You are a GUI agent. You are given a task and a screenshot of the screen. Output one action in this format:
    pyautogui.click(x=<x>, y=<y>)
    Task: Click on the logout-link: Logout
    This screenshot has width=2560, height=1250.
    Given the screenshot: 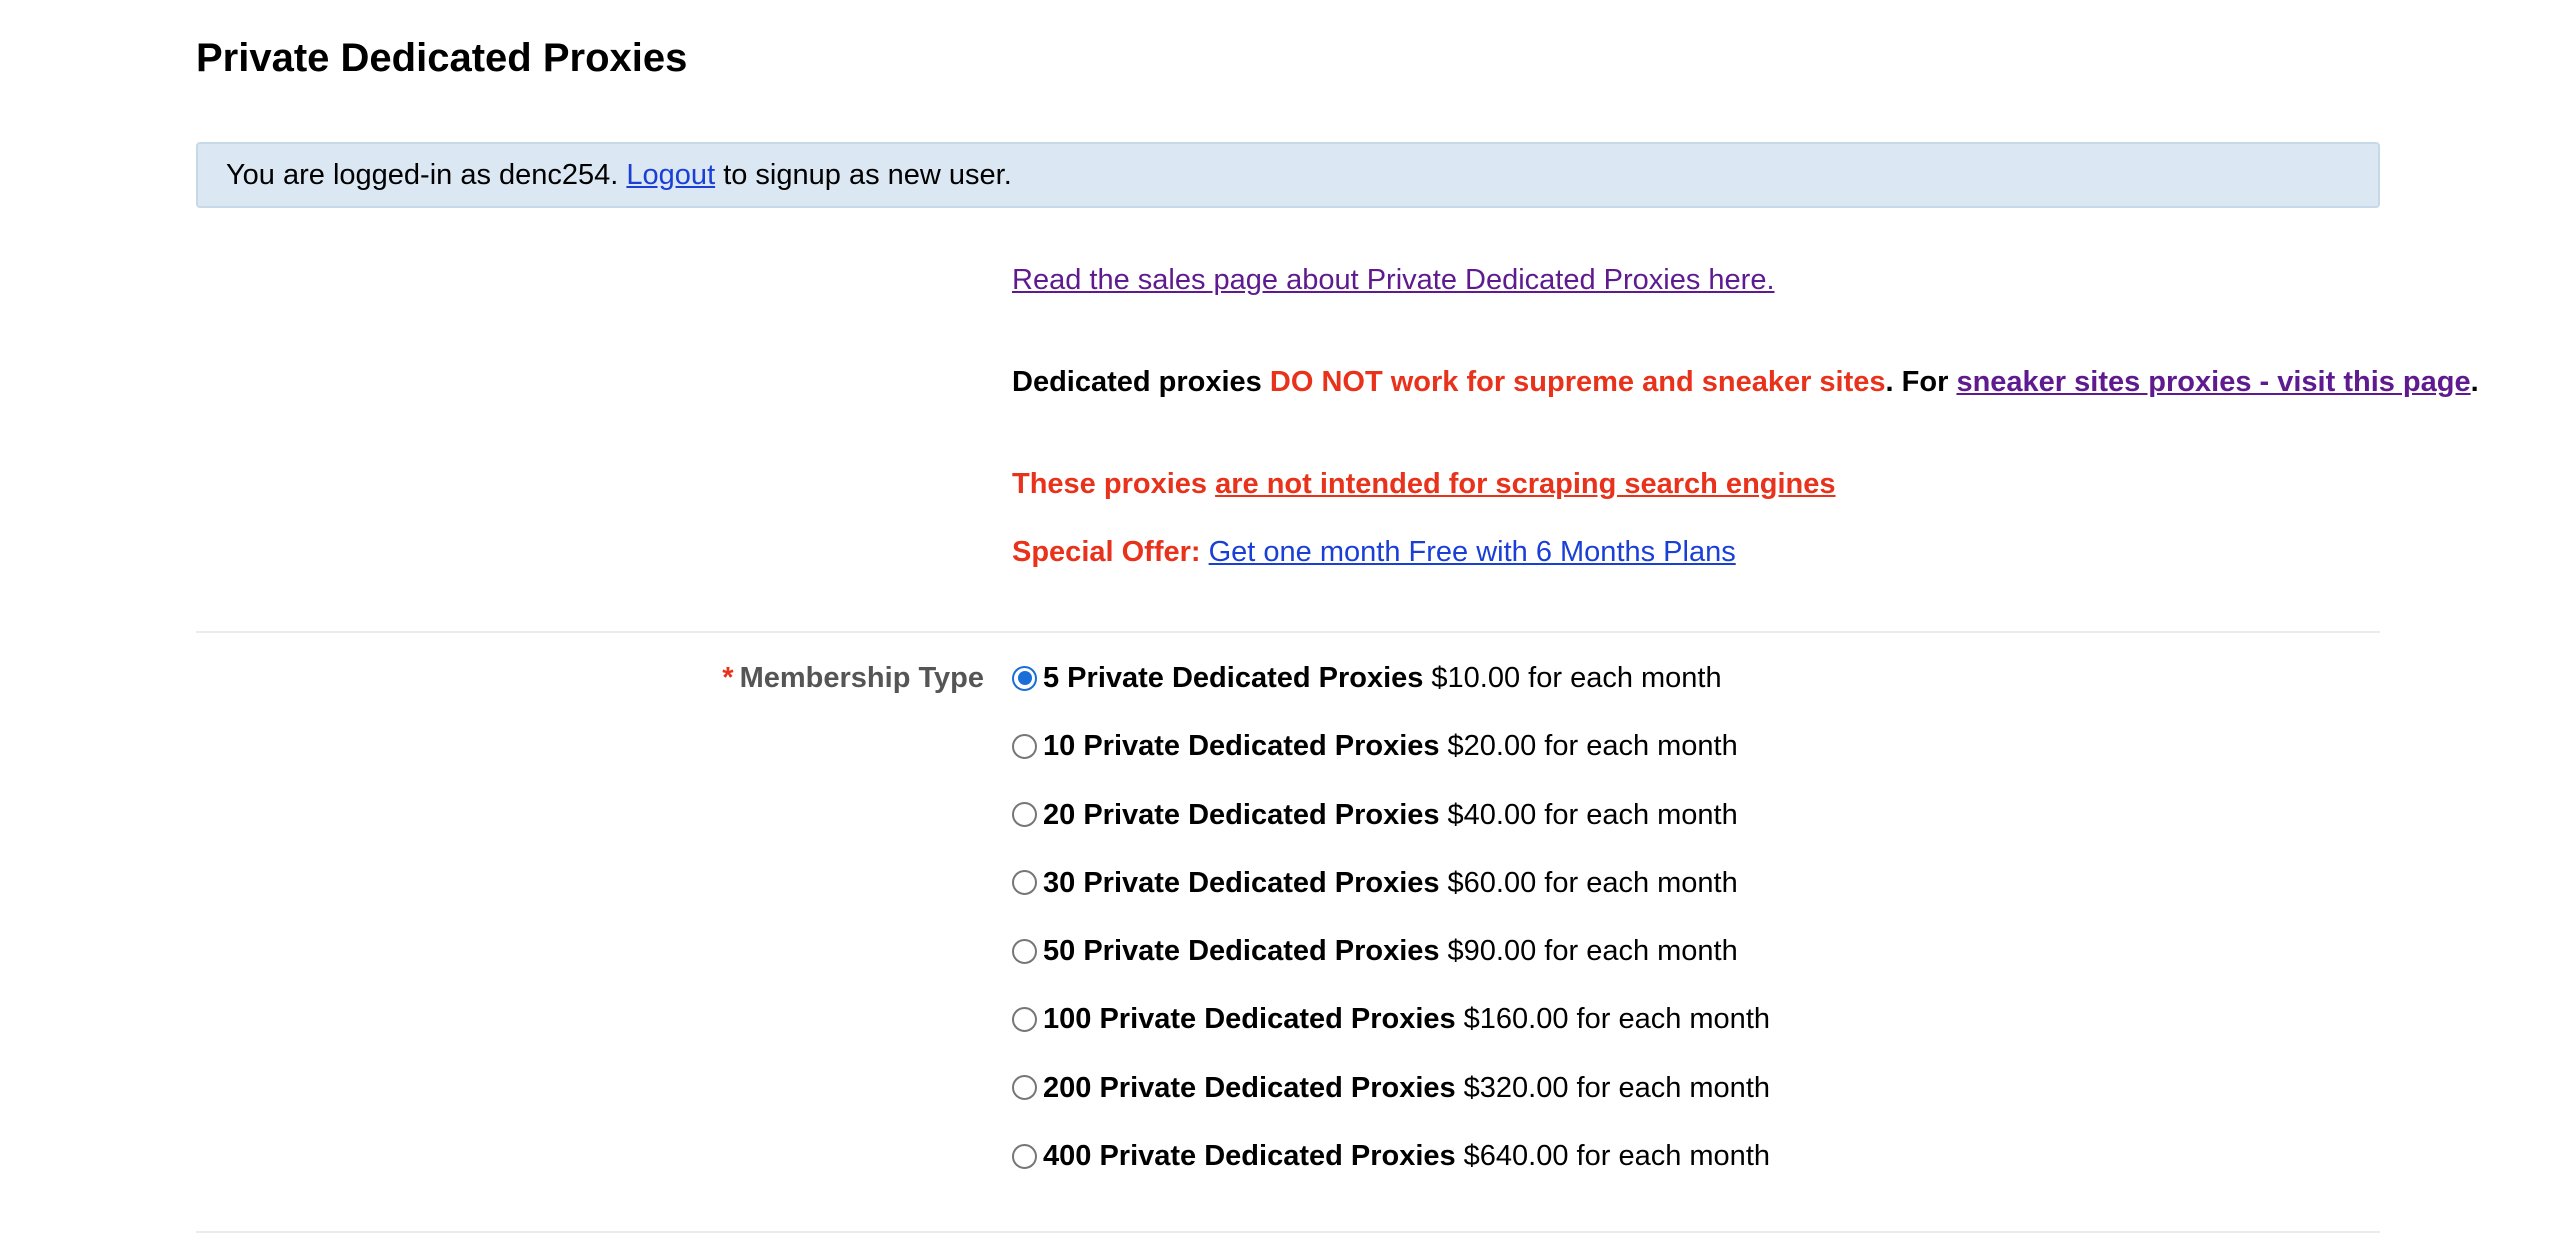 What is the action you would take?
    pyautogui.click(x=670, y=175)
    